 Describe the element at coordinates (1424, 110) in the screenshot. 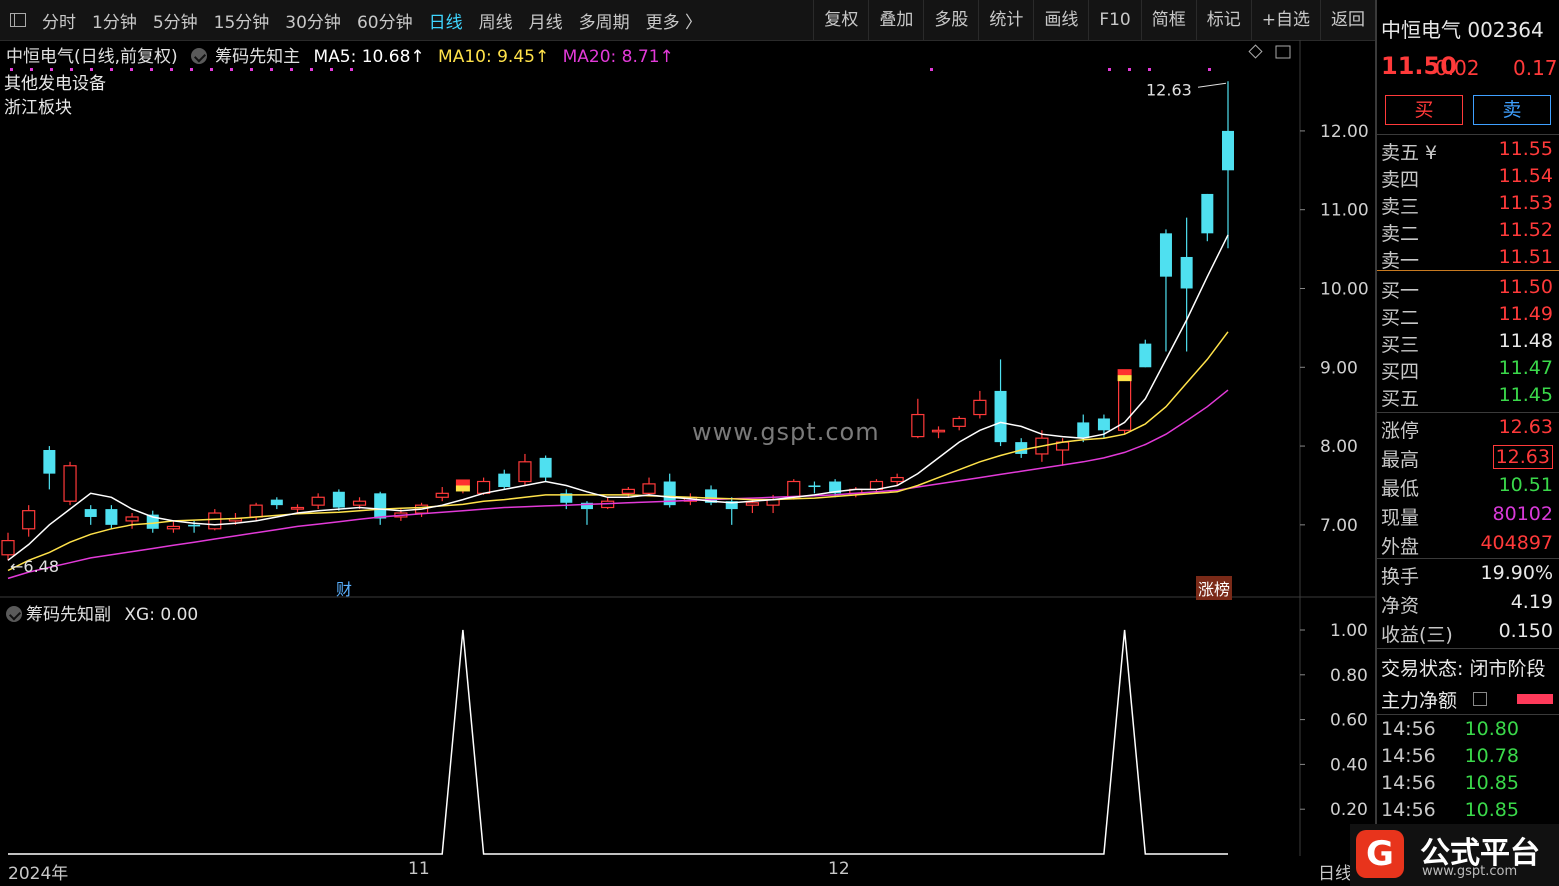

I see `buy-button: 买` at that location.